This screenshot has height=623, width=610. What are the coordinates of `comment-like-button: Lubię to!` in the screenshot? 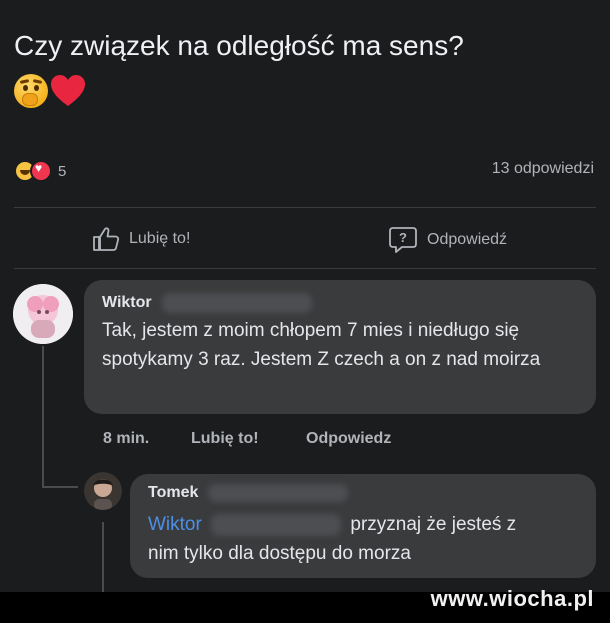 It's located at (225, 439).